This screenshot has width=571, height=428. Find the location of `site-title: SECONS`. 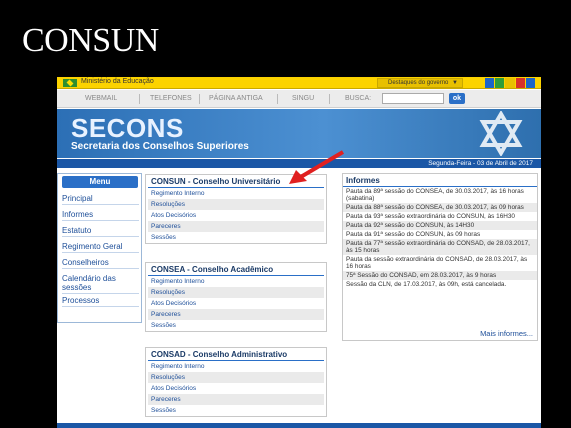

site-title: SECONS is located at coordinates (127, 128).